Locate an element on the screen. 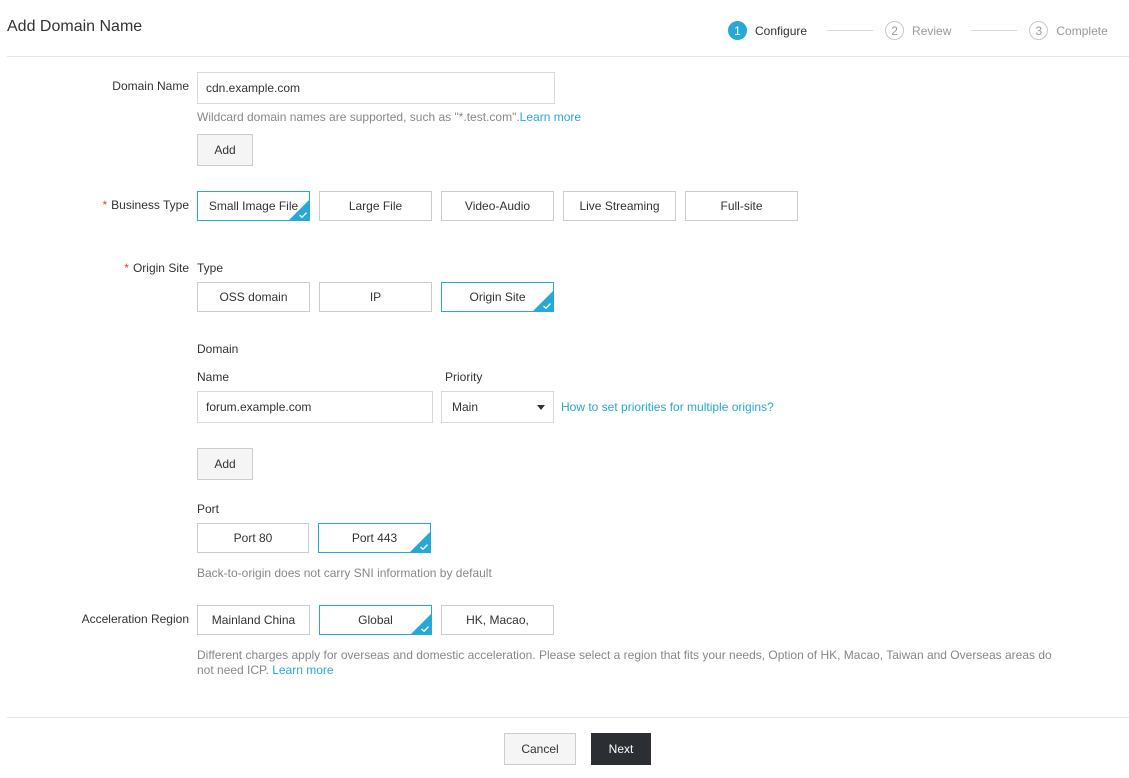  origin-type-ip: IP is located at coordinates (375, 297).